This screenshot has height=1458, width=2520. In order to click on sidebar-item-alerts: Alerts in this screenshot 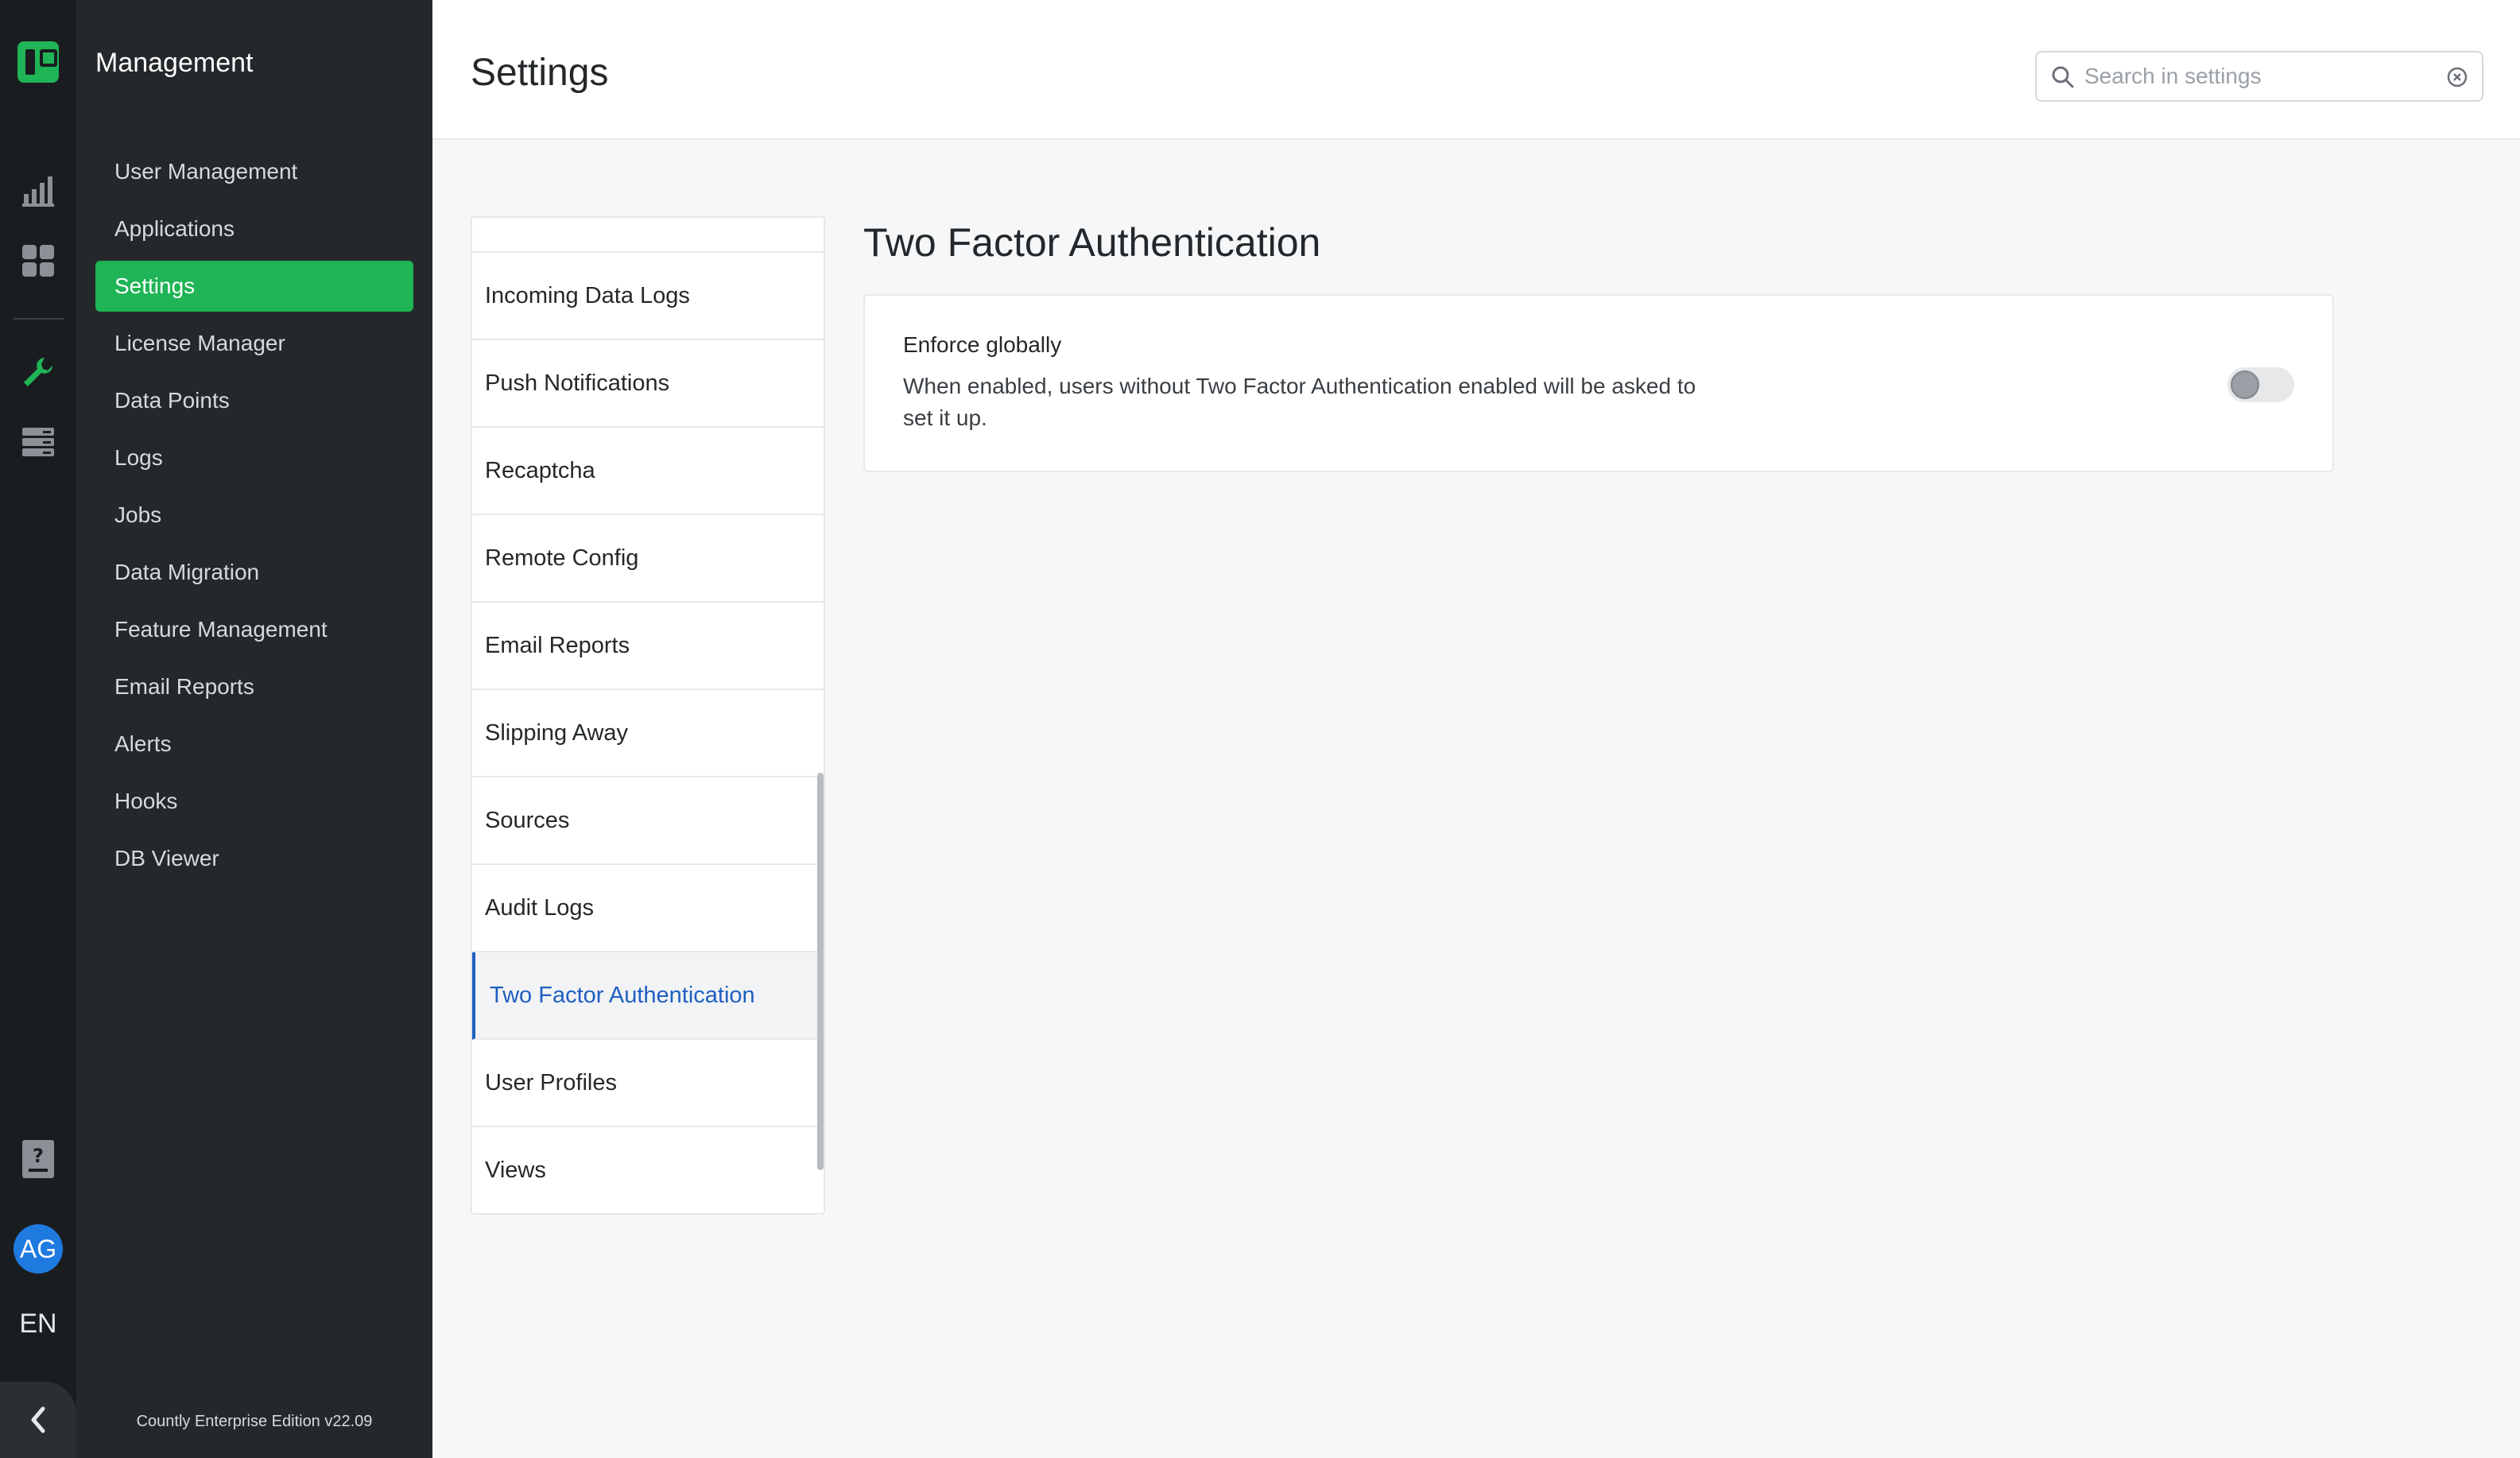, I will do `click(254, 744)`.